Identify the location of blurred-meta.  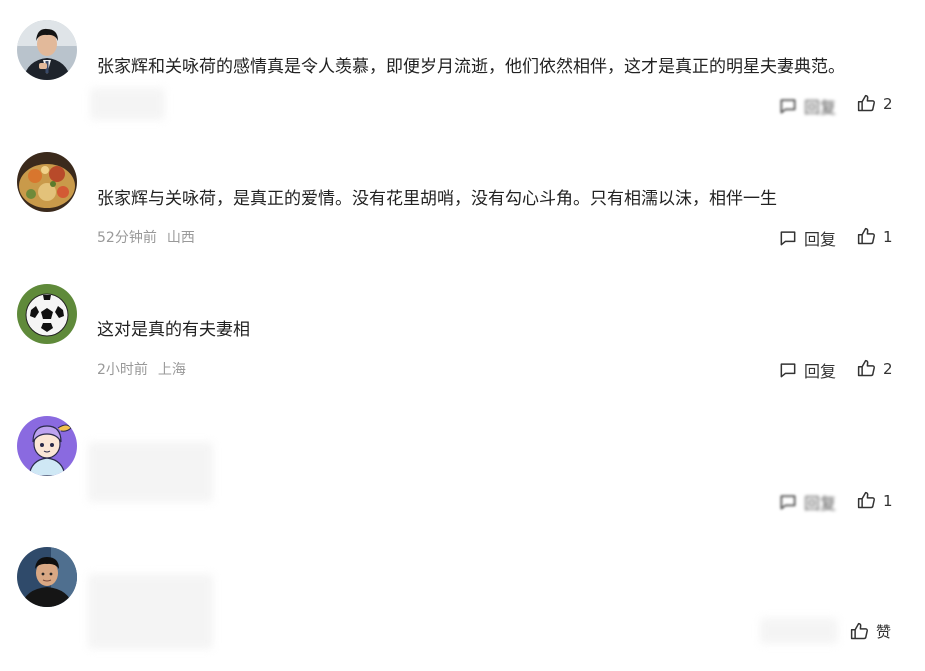
(127, 104).